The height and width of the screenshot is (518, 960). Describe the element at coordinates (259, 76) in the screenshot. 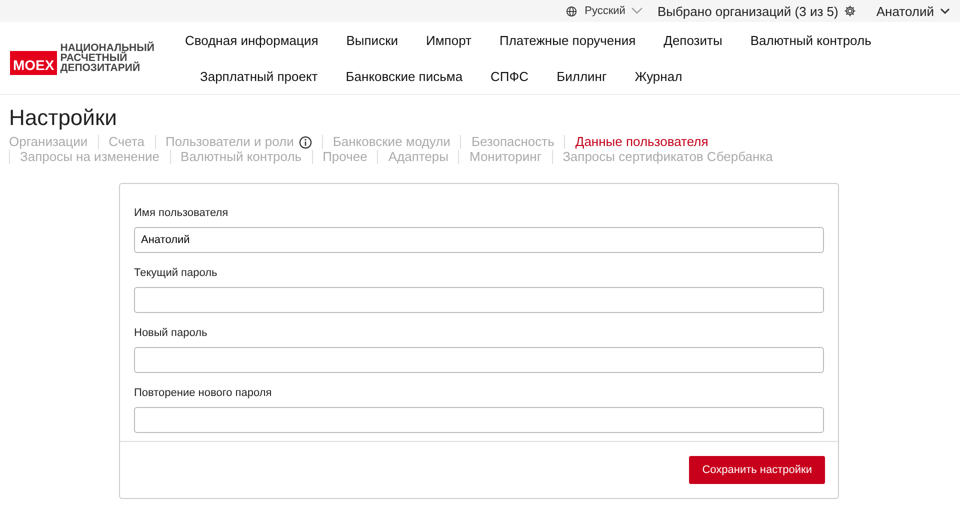

I see `nav-link: Зарплатный проект` at that location.